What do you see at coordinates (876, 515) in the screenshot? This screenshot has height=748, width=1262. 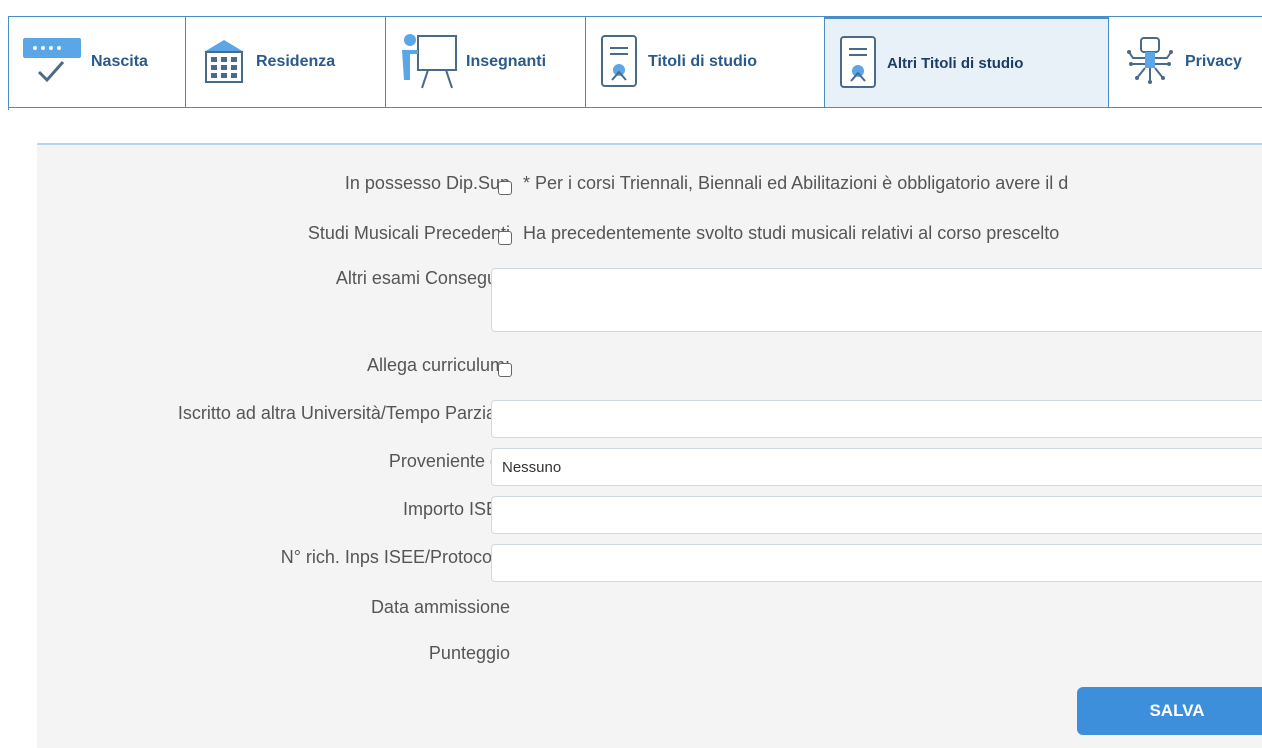 I see `isee-input` at bounding box center [876, 515].